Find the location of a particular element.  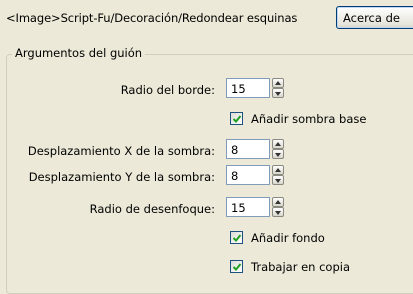

shadow-x-offset-spinner is located at coordinates (278, 149).